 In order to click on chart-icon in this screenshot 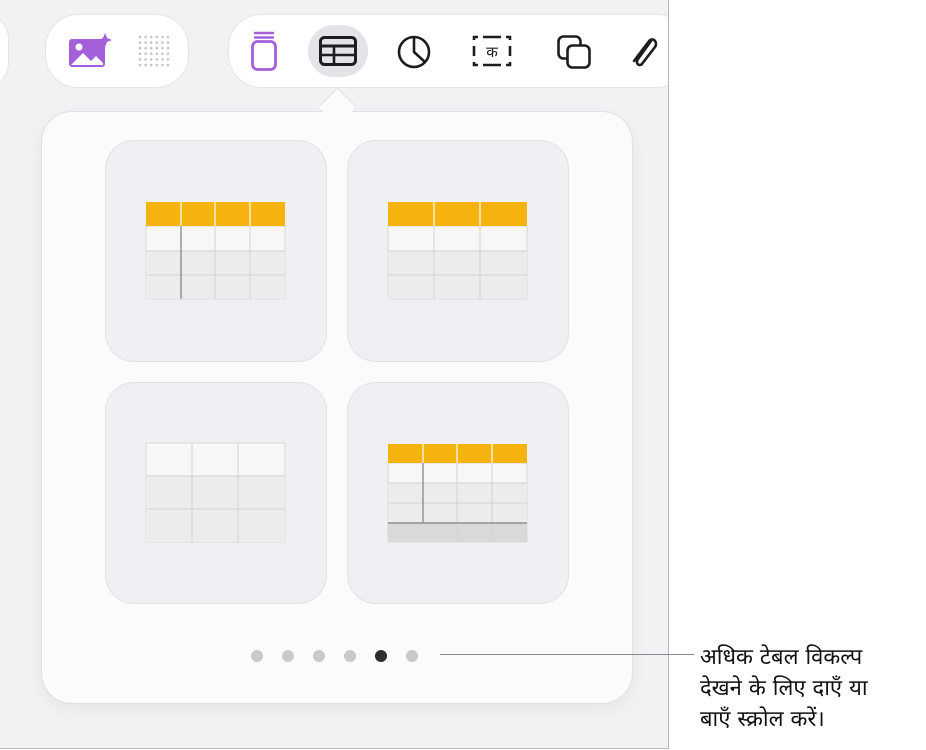, I will do `click(414, 52)`.